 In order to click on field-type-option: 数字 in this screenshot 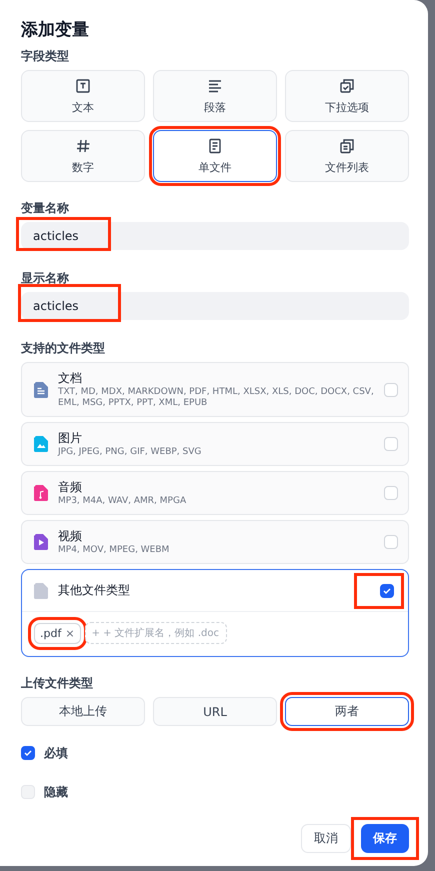, I will do `click(83, 156)`.